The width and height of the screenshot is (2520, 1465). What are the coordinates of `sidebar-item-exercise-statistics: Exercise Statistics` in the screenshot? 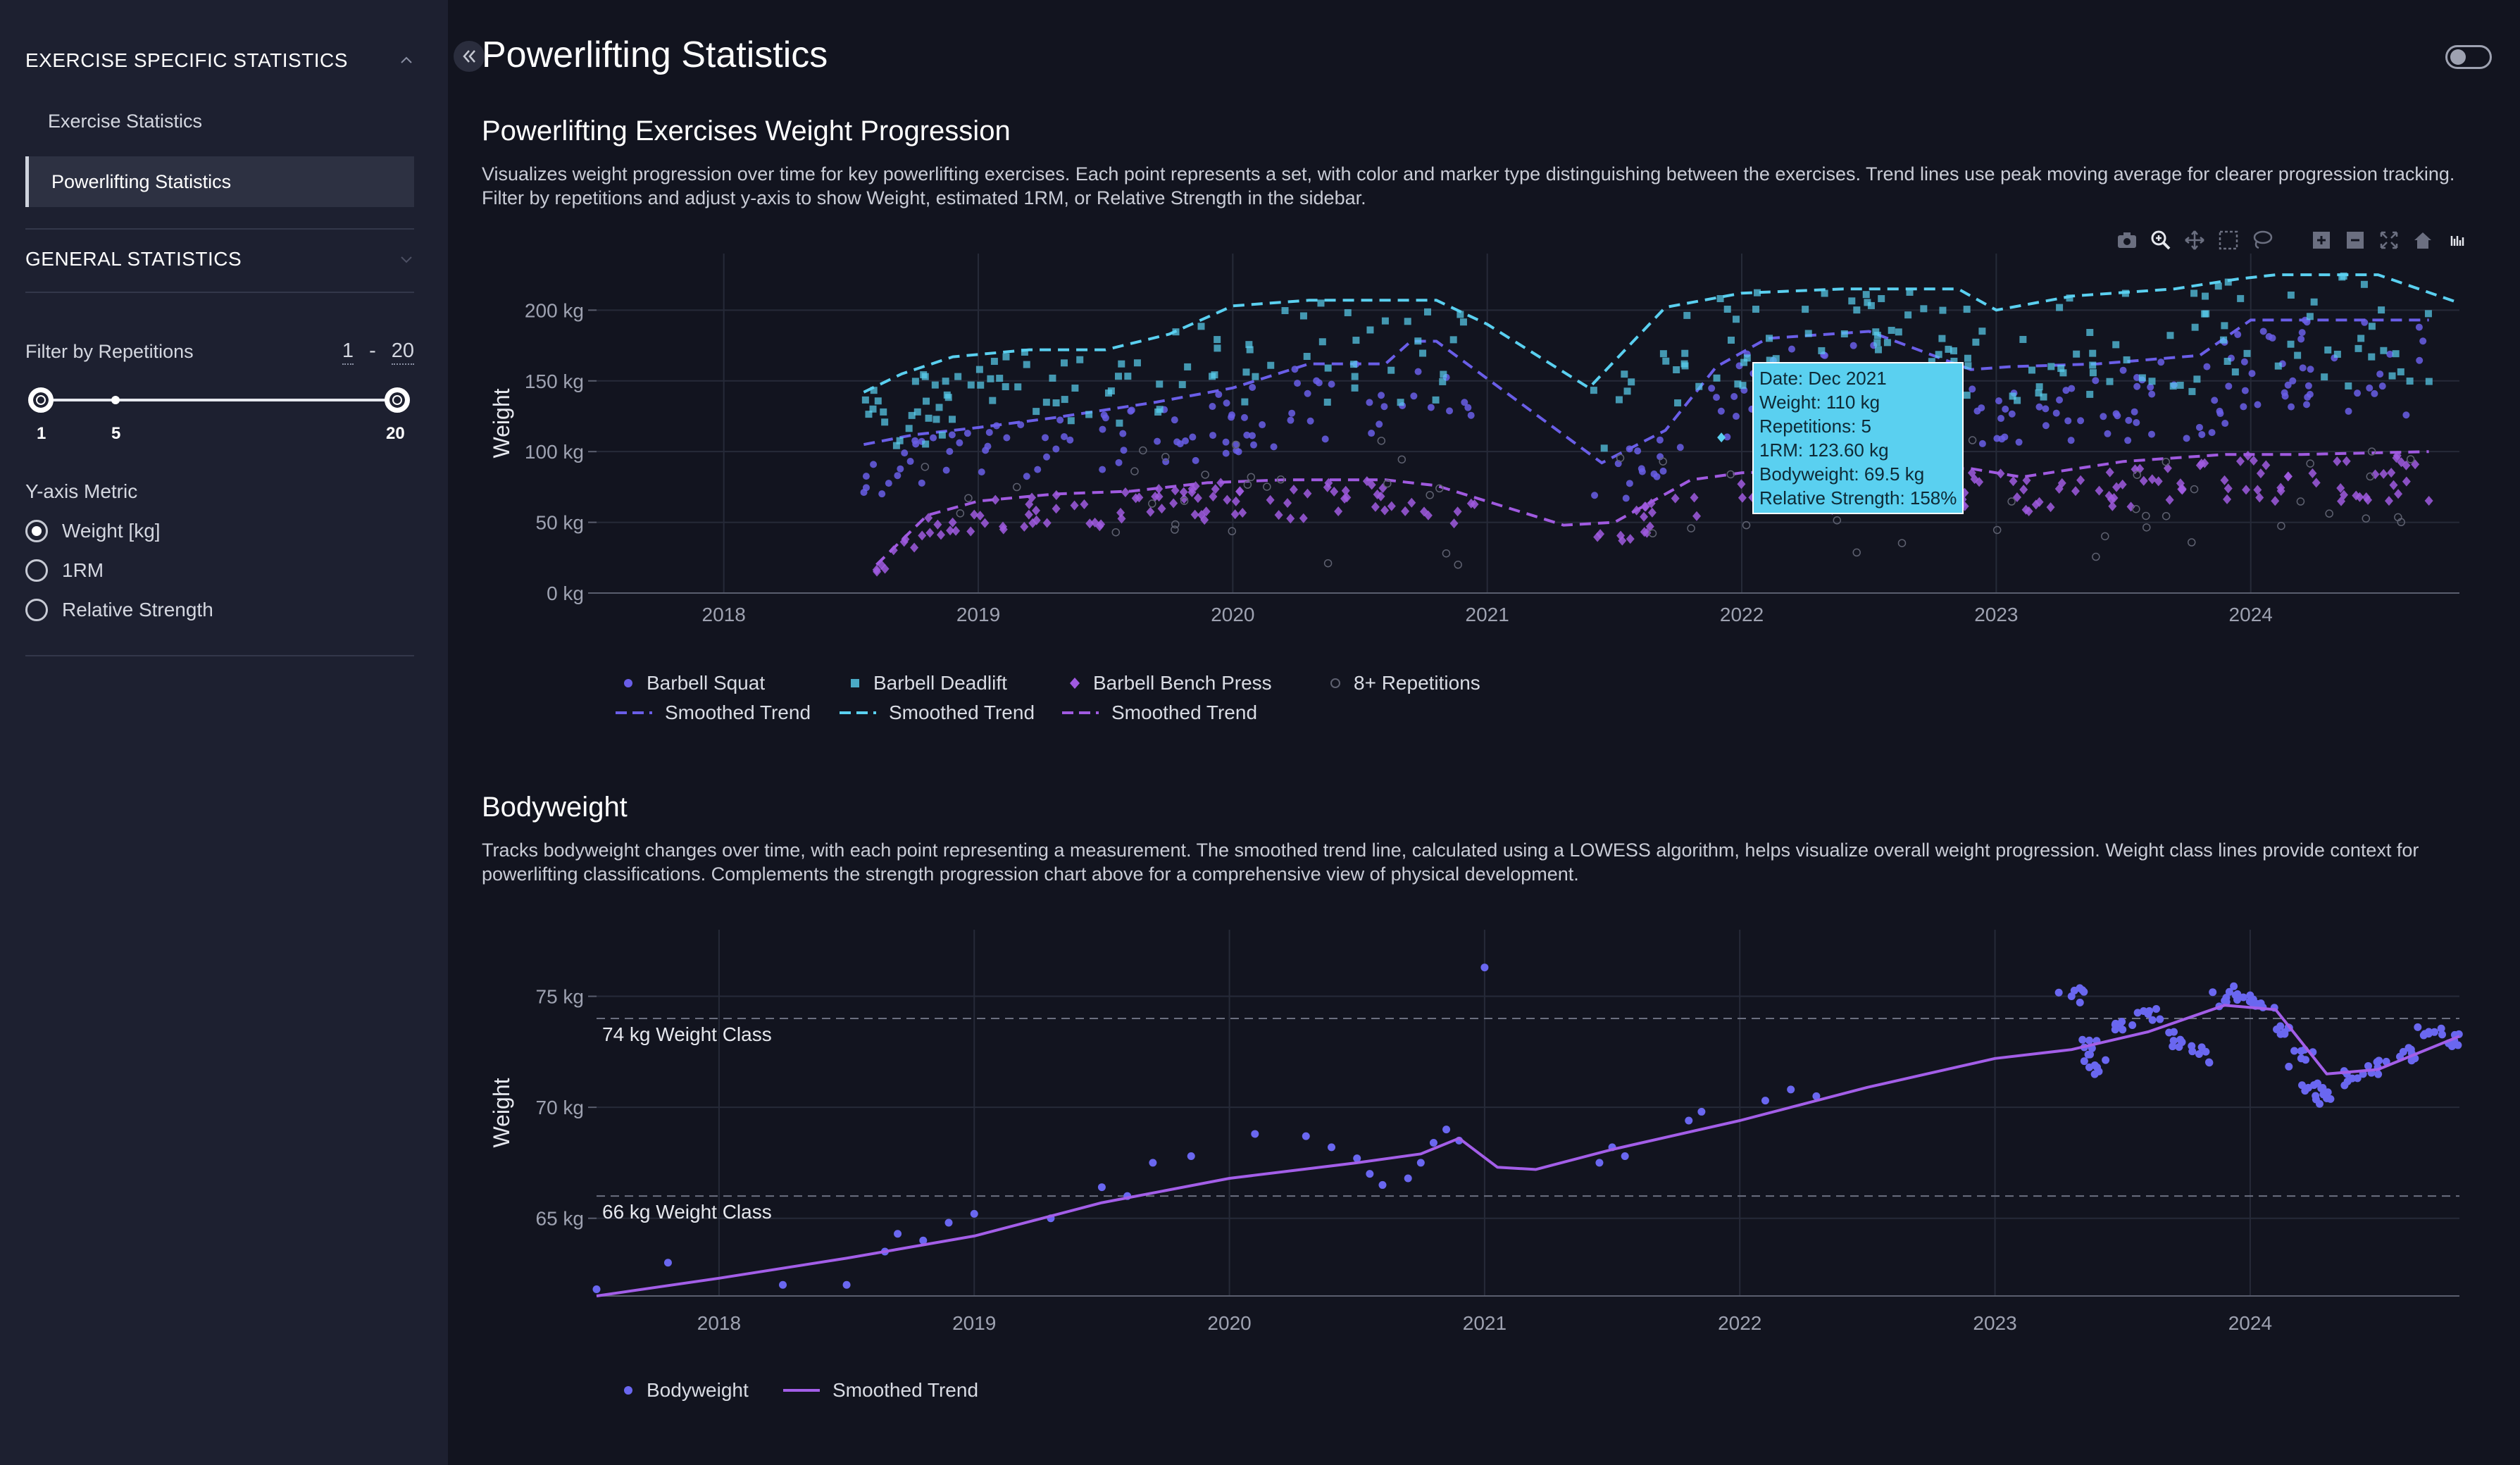 It's located at (220, 121).